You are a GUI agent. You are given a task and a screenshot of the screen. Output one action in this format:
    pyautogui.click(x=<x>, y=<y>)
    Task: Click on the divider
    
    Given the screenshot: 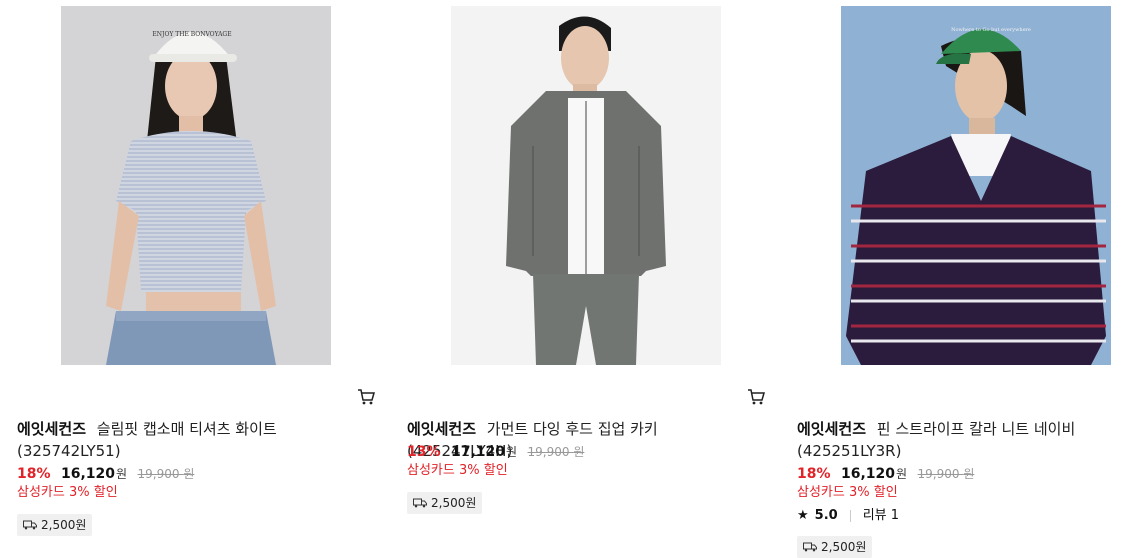 What is the action you would take?
    pyautogui.click(x=850, y=516)
    